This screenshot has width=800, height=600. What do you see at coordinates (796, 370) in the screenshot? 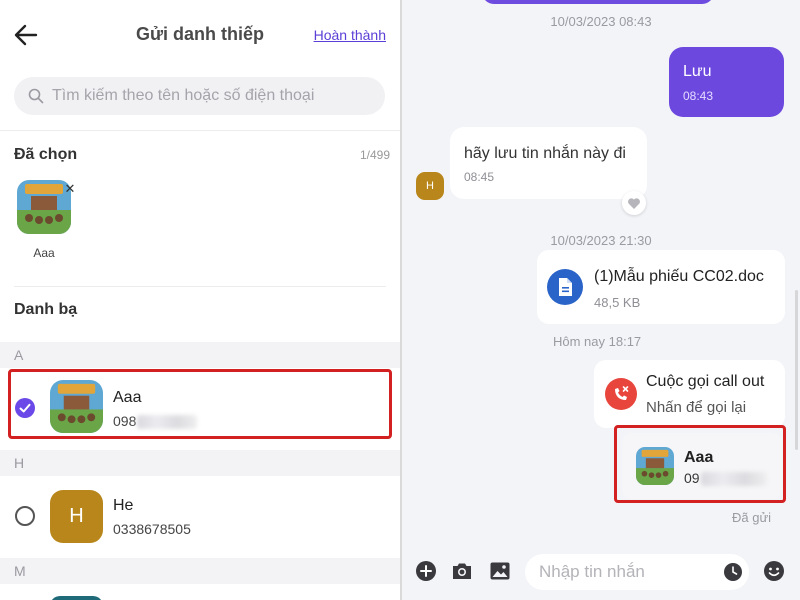
I see `scrollbar` at bounding box center [796, 370].